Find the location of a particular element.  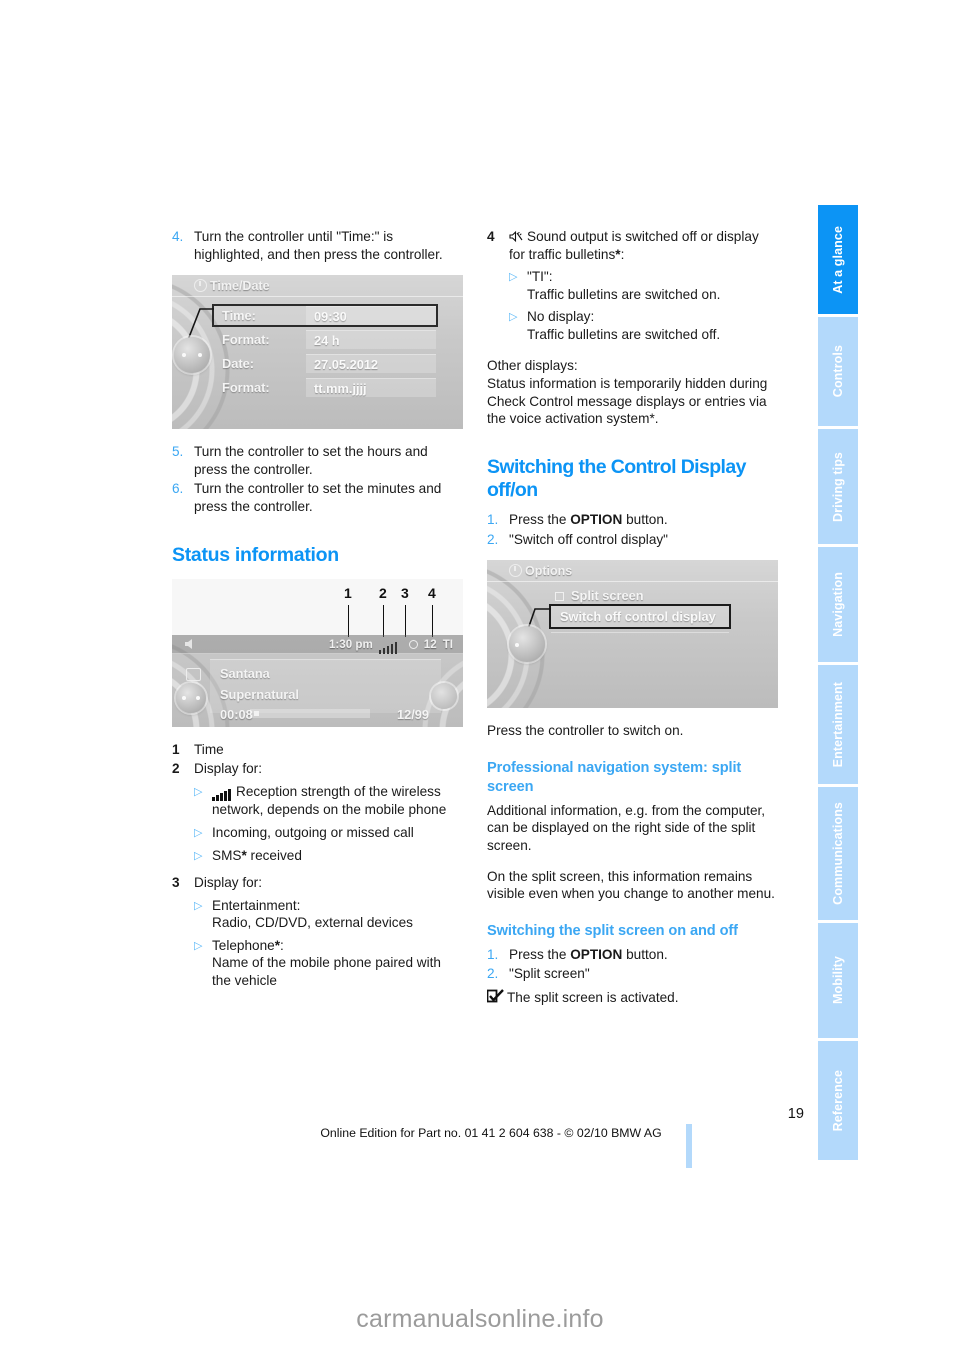

status-track: 12/99 is located at coordinates (412, 714).